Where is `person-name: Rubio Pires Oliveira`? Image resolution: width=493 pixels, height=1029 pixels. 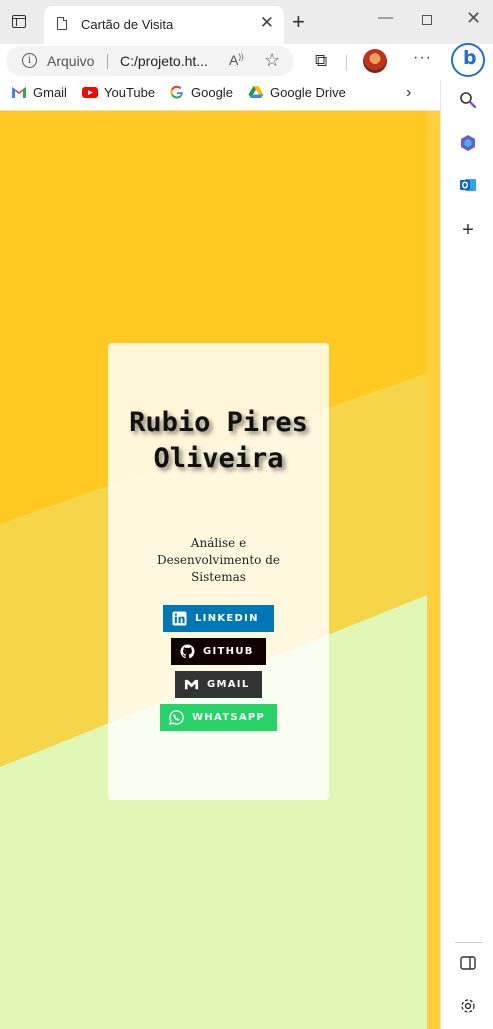 person-name: Rubio Pires Oliveira is located at coordinates (218, 440).